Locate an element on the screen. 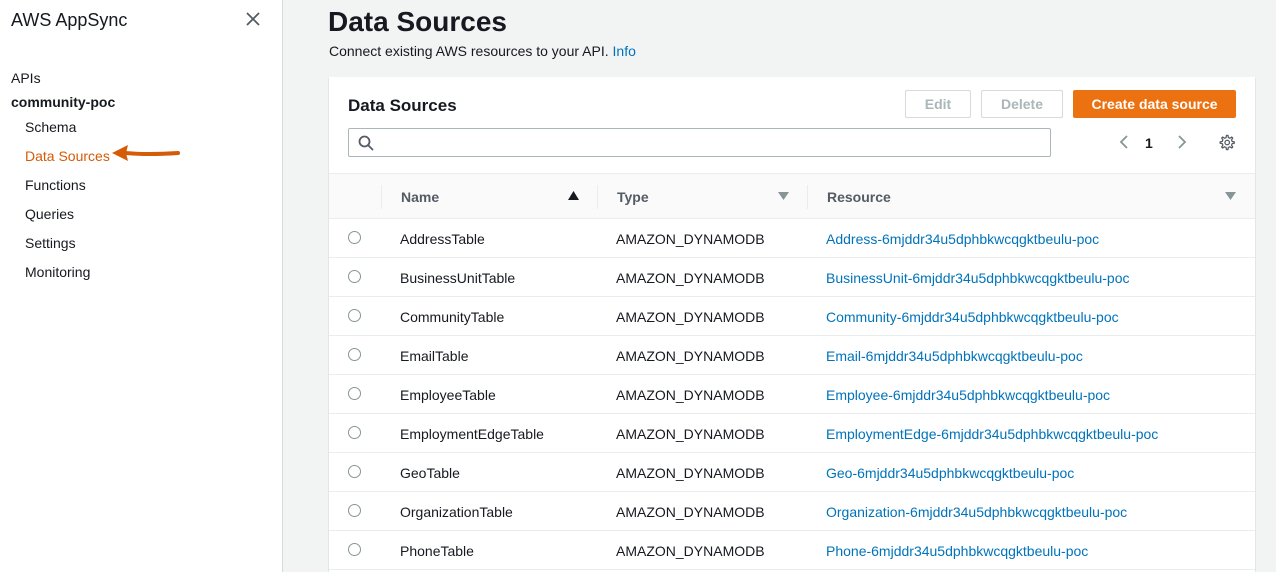 This screenshot has height=572, width=1276. row-name: GeoTable is located at coordinates (430, 473).